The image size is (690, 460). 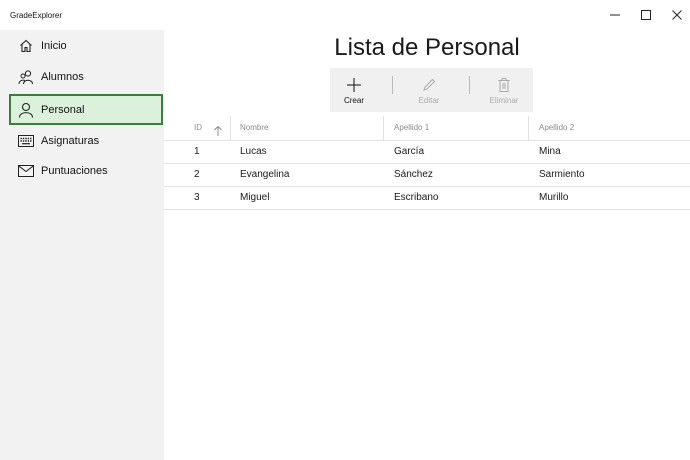 What do you see at coordinates (26, 141) in the screenshot?
I see `keyboard-icon` at bounding box center [26, 141].